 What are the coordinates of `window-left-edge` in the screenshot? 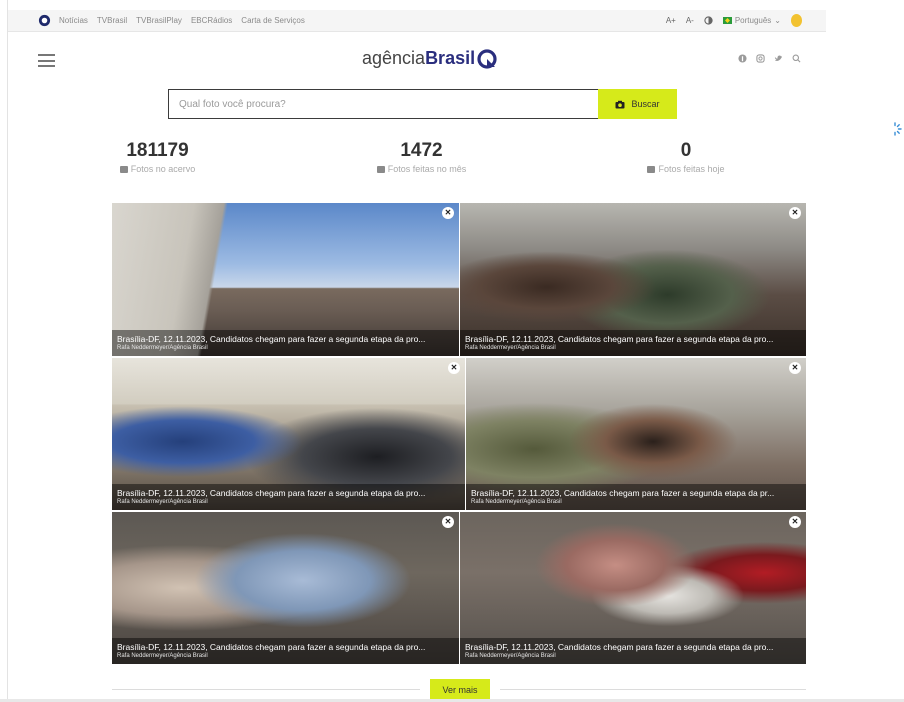 It's located at (4, 351).